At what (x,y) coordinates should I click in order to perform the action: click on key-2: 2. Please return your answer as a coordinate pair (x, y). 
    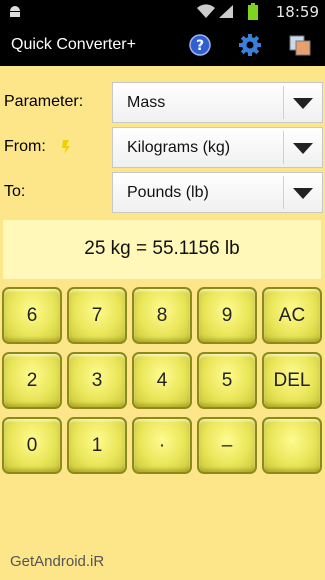
    Looking at the image, I should click on (32, 380).